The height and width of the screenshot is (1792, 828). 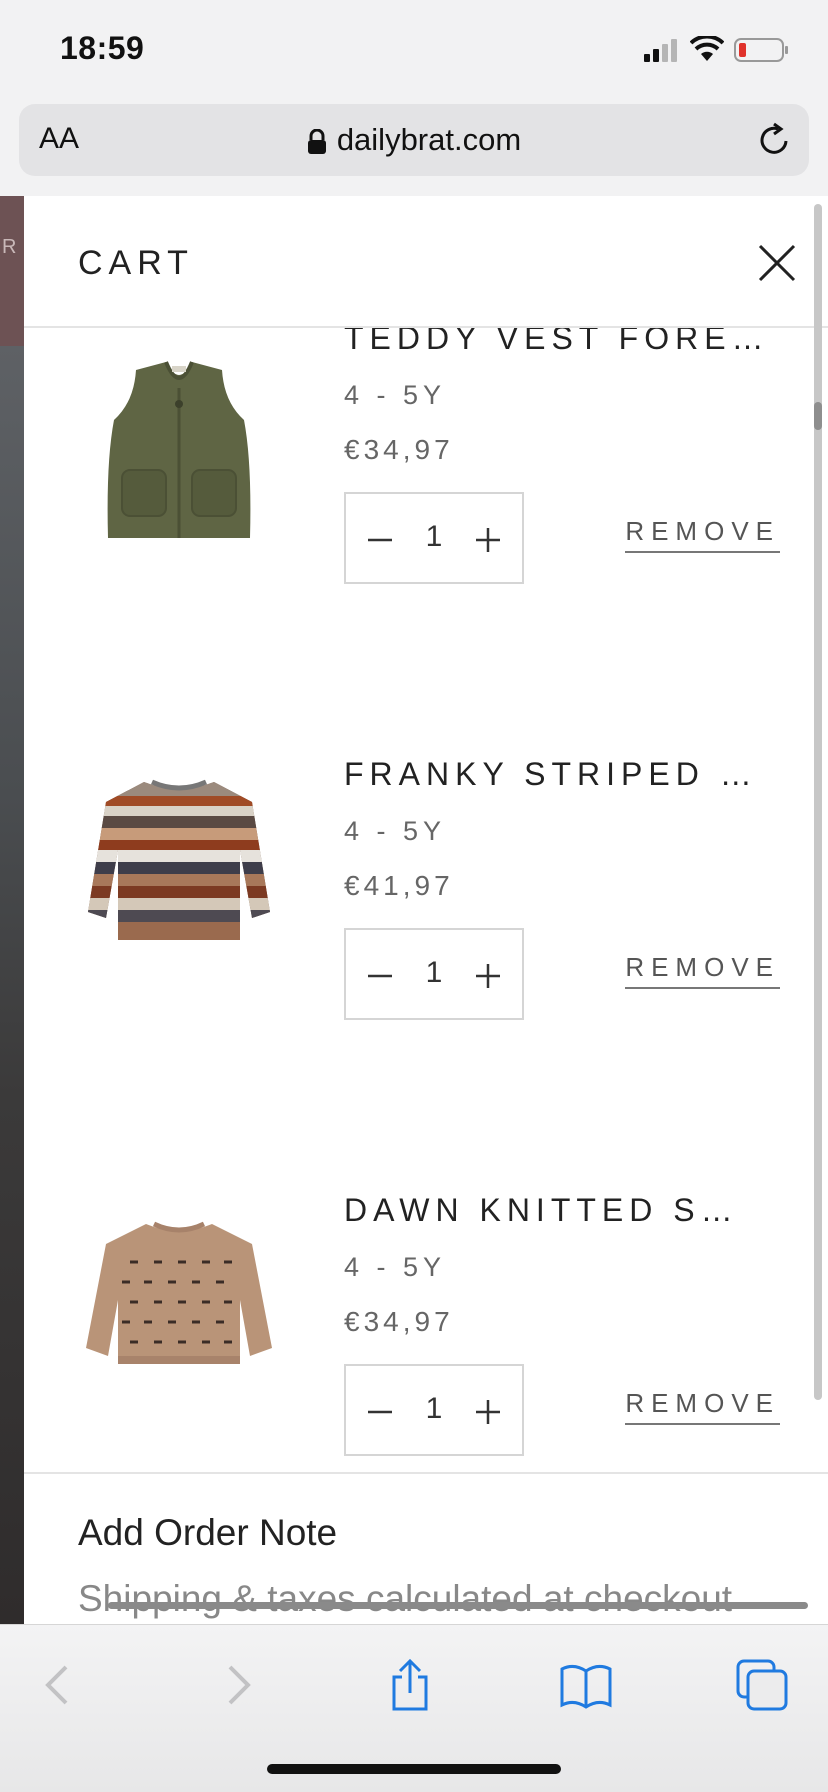 I want to click on status-icons, so click(x=719, y=51).